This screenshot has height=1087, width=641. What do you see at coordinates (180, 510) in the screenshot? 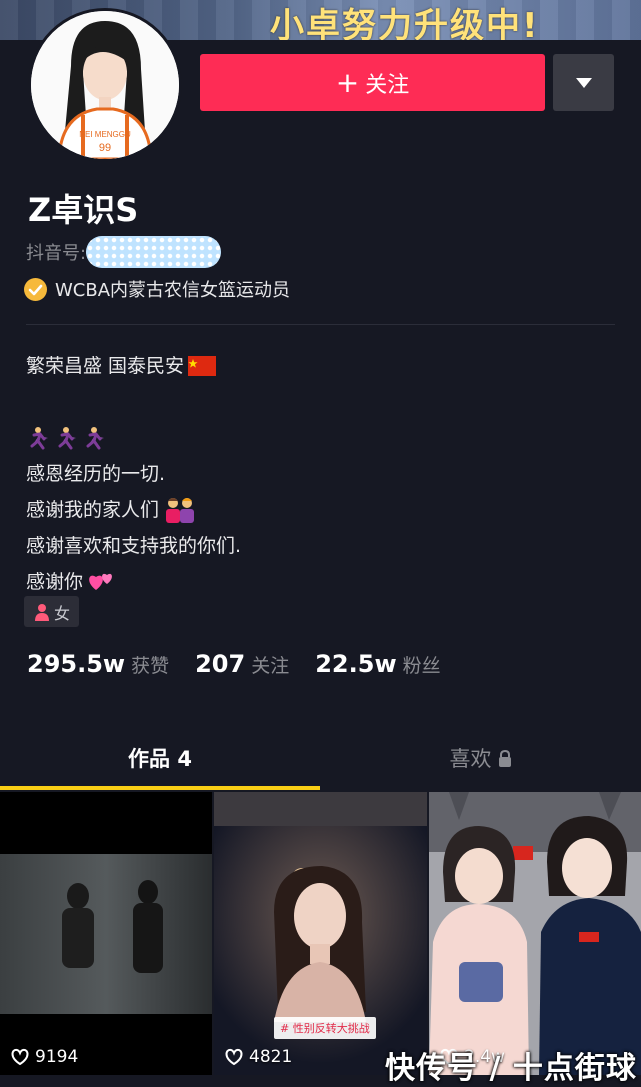
I see `family-emoji-icon` at bounding box center [180, 510].